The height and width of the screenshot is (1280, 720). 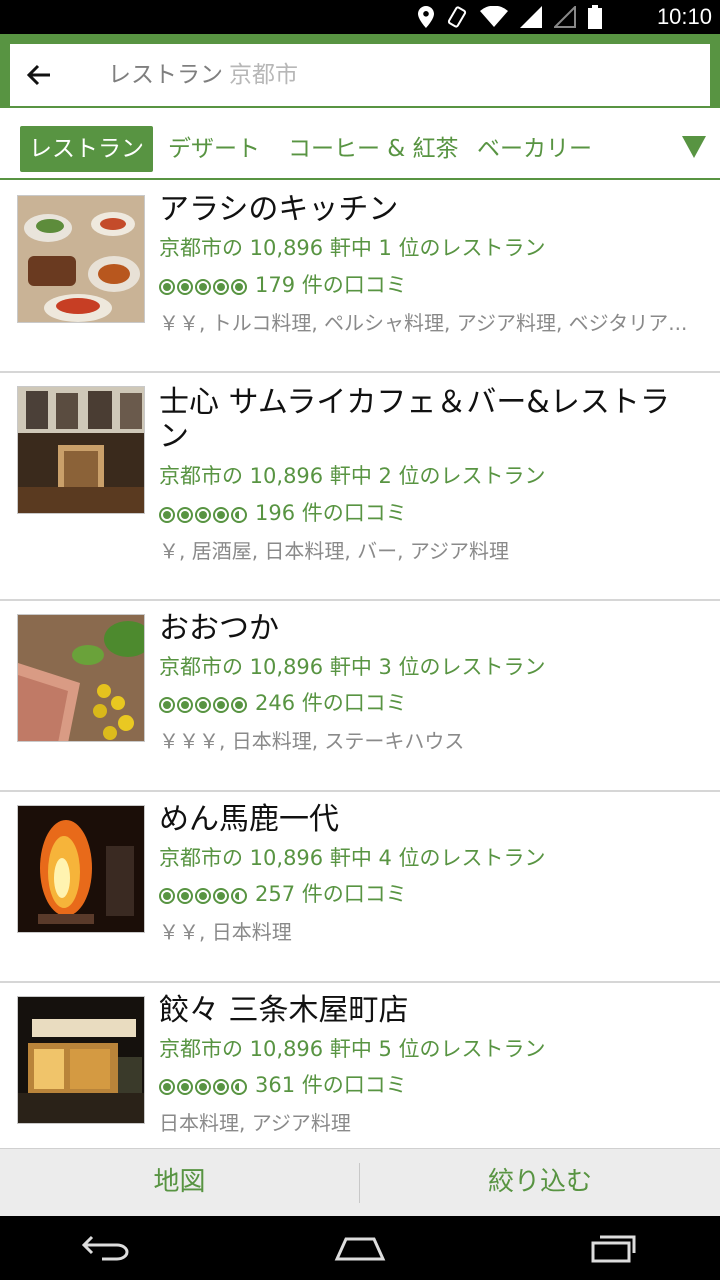 What do you see at coordinates (426, 17) in the screenshot?
I see `location-icon` at bounding box center [426, 17].